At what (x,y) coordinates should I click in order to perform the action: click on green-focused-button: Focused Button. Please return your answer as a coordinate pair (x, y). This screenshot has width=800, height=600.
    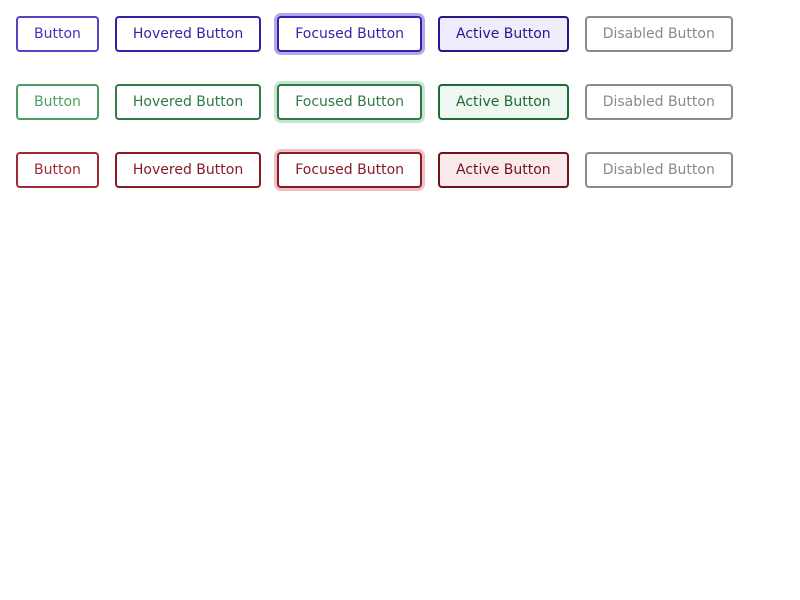
    Looking at the image, I should click on (350, 102).